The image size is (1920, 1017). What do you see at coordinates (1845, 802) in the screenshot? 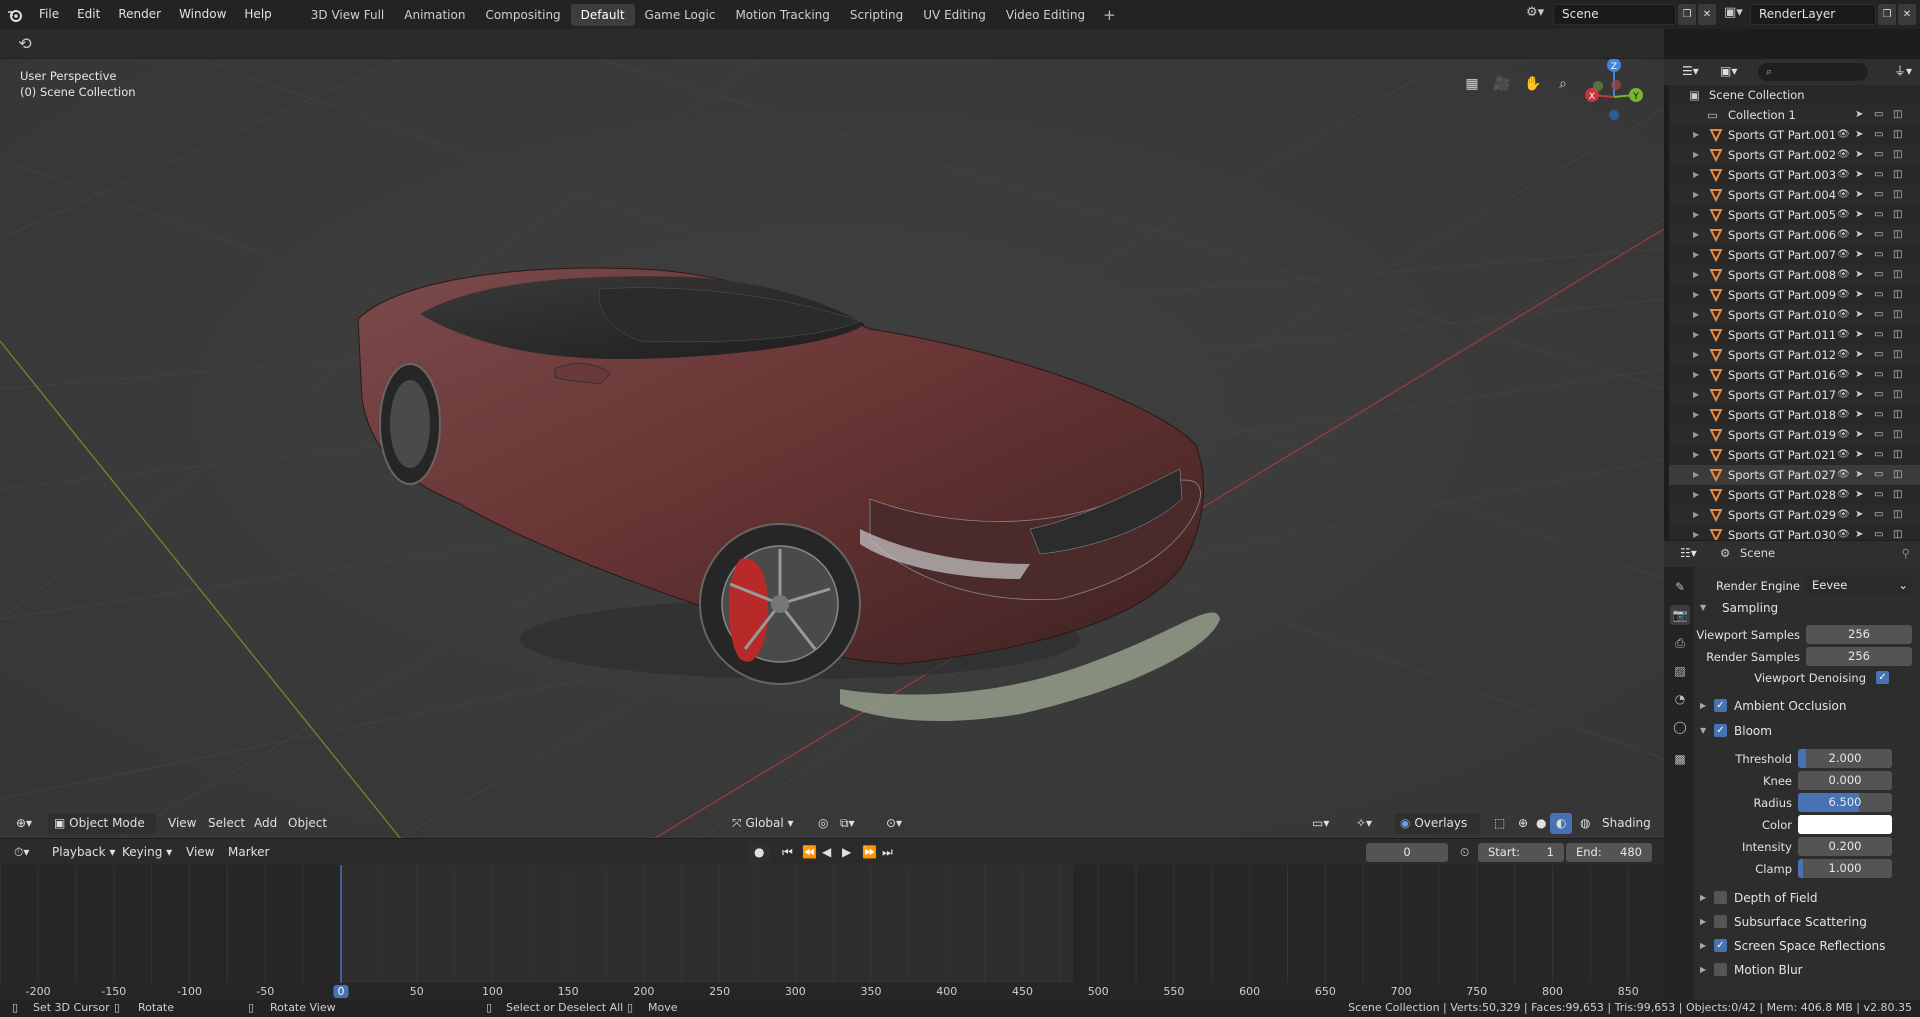
I see `radius-slider: 6.500` at bounding box center [1845, 802].